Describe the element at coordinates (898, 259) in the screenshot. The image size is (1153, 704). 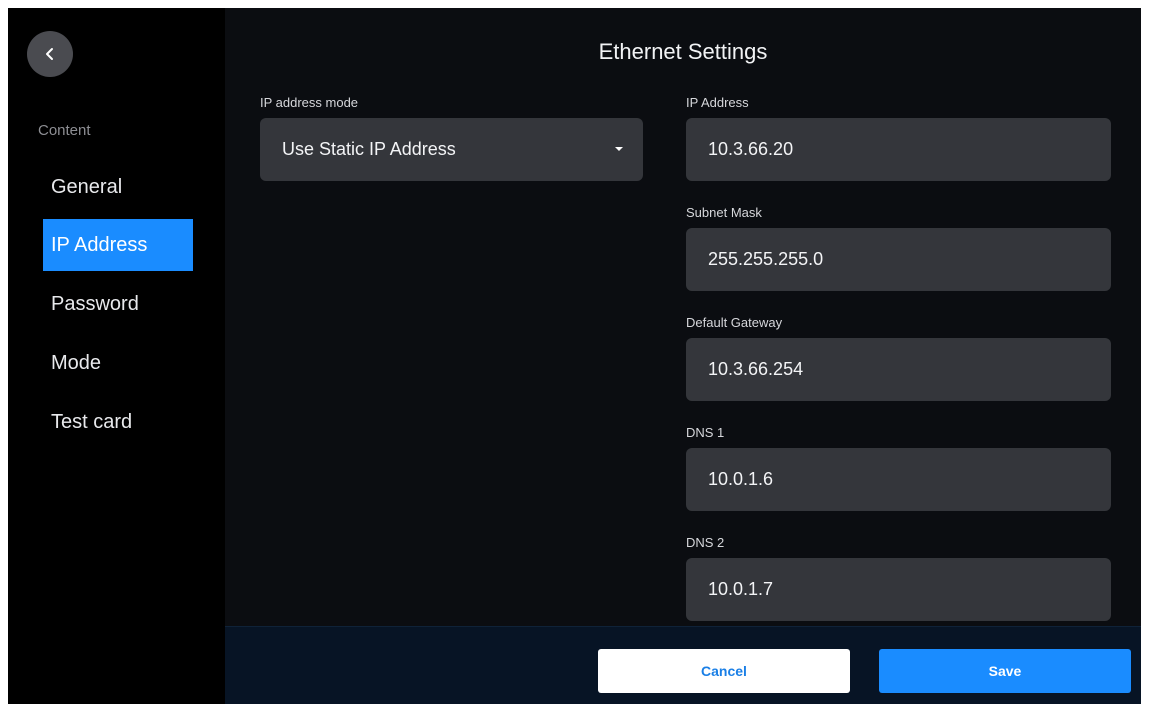
I see `subnet-mask-field: 255.255.255.0` at that location.